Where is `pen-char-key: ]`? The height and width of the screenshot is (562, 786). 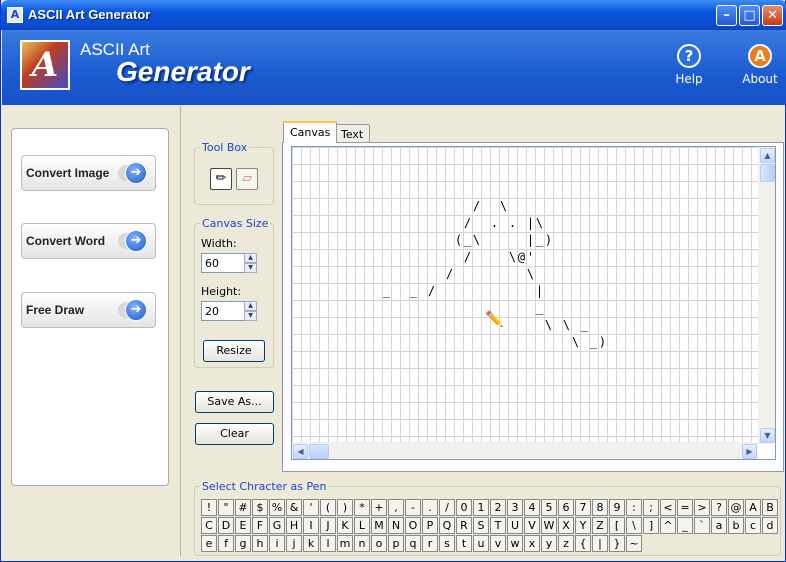
pen-char-key: ] is located at coordinates (651, 525).